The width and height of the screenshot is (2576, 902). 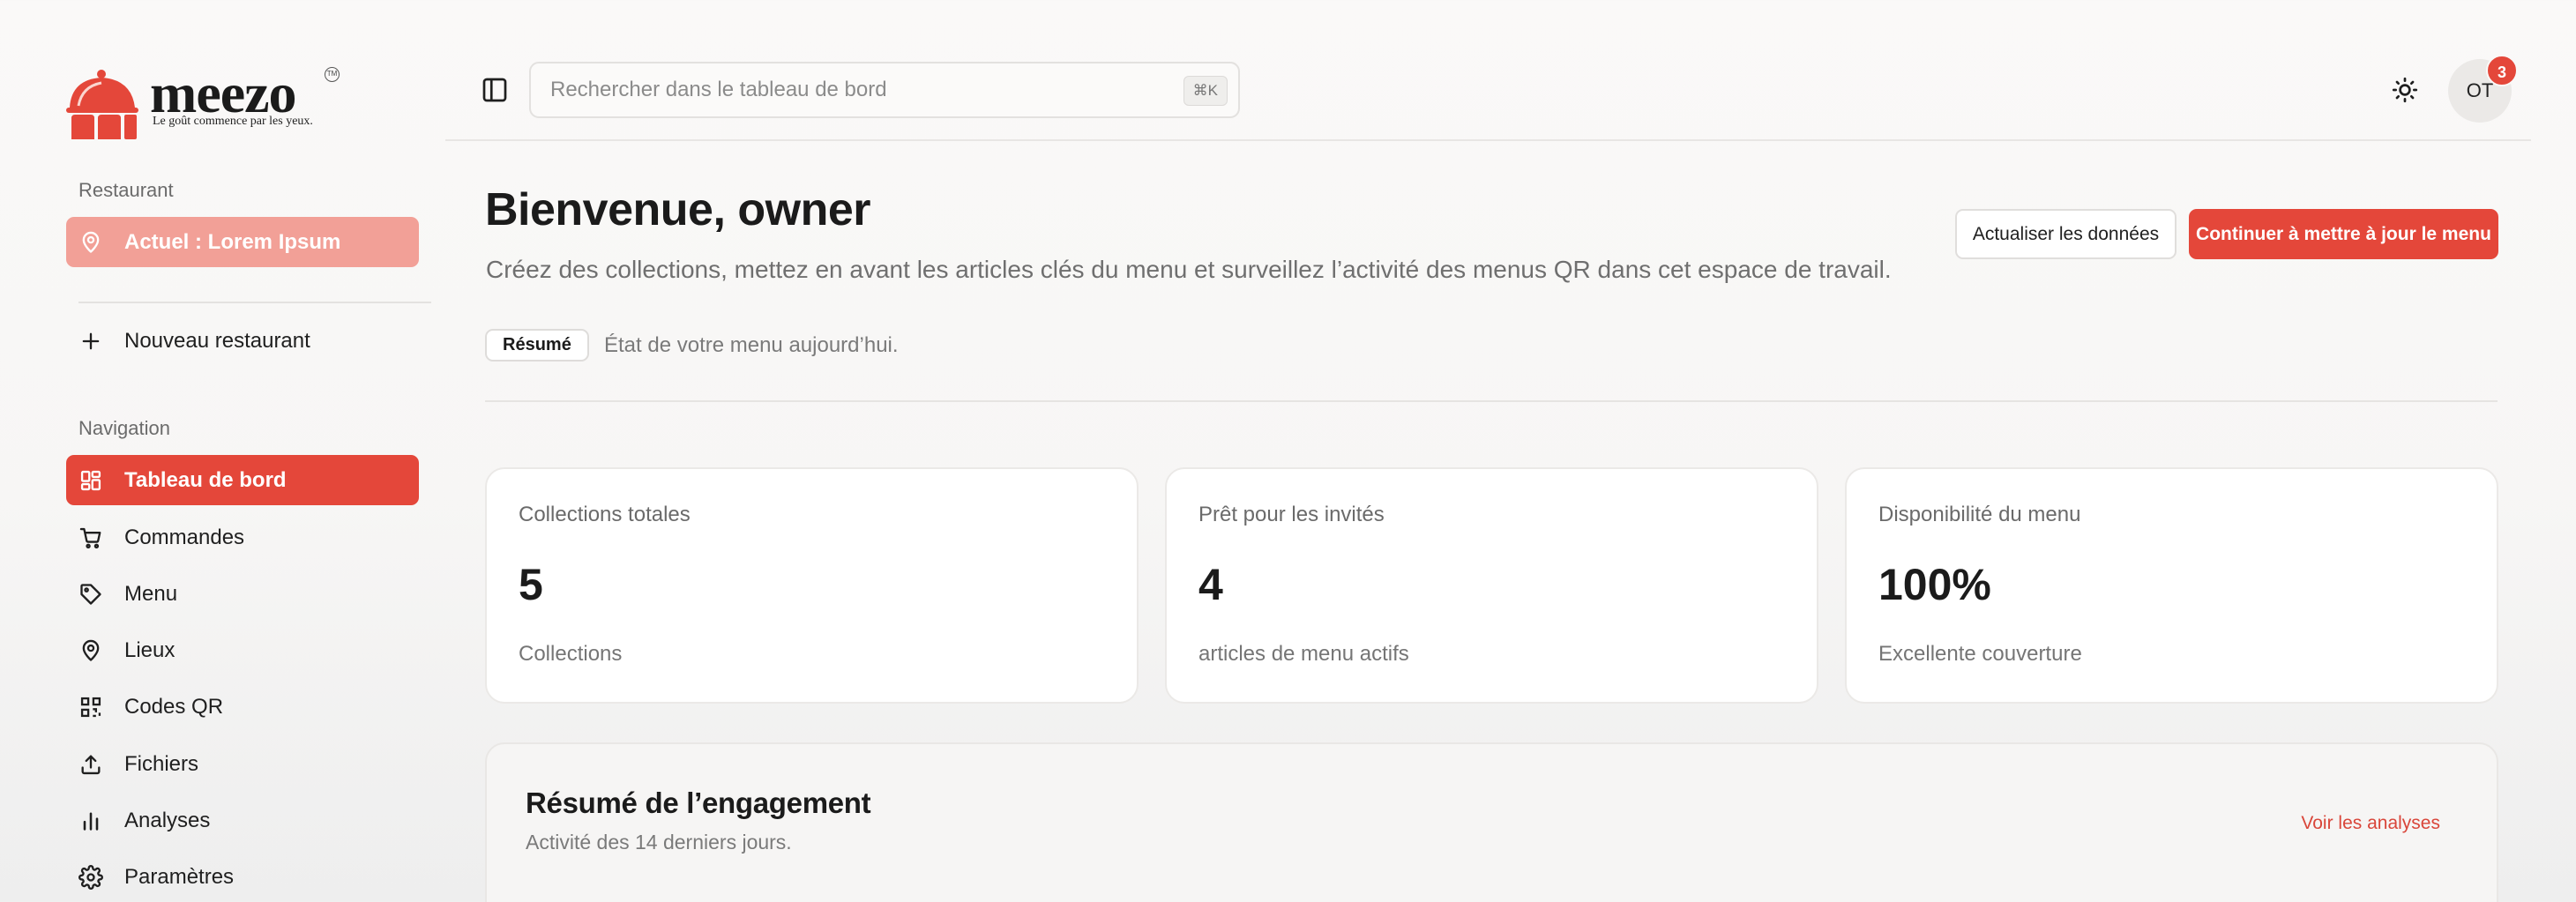 What do you see at coordinates (1980, 654) in the screenshot?
I see `stat-description: Excellente couverture` at bounding box center [1980, 654].